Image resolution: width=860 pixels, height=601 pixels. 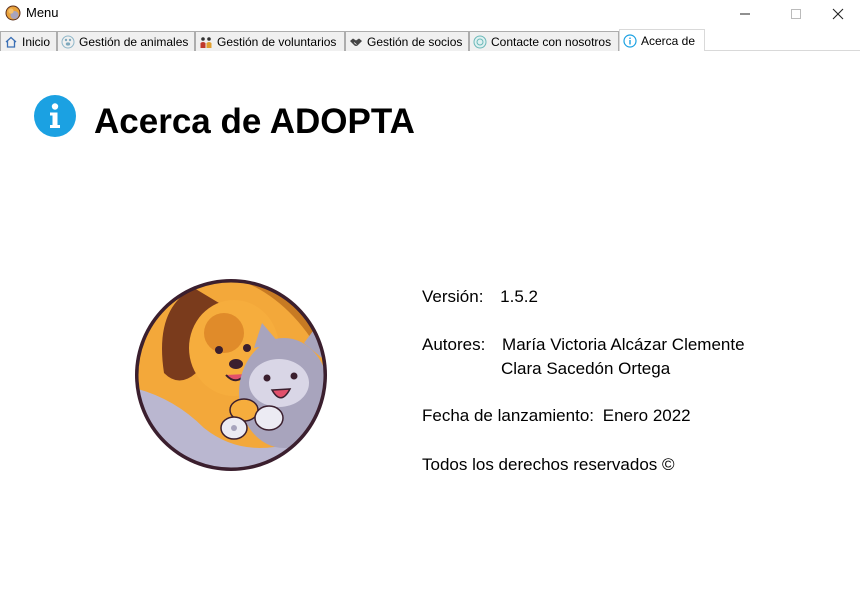 What do you see at coordinates (231, 375) in the screenshot?
I see `adopta-logo` at bounding box center [231, 375].